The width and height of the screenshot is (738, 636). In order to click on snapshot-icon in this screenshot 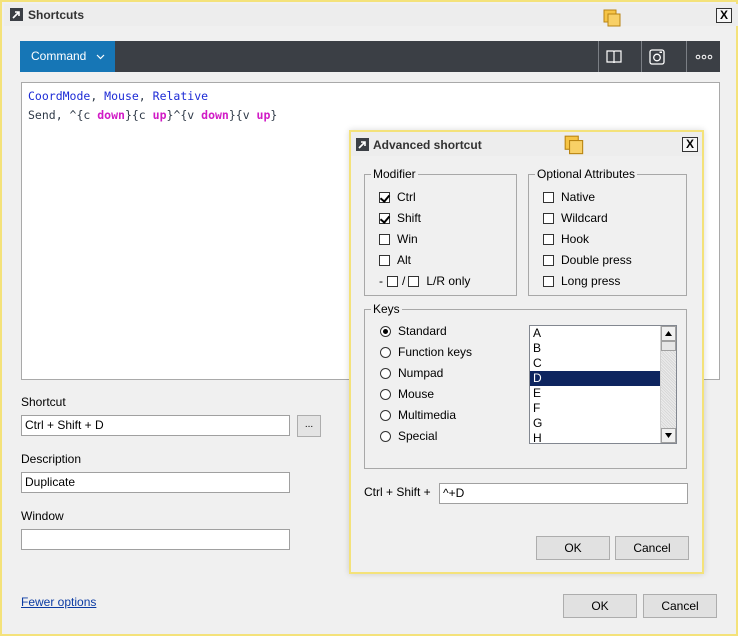, I will do `click(656, 56)`.